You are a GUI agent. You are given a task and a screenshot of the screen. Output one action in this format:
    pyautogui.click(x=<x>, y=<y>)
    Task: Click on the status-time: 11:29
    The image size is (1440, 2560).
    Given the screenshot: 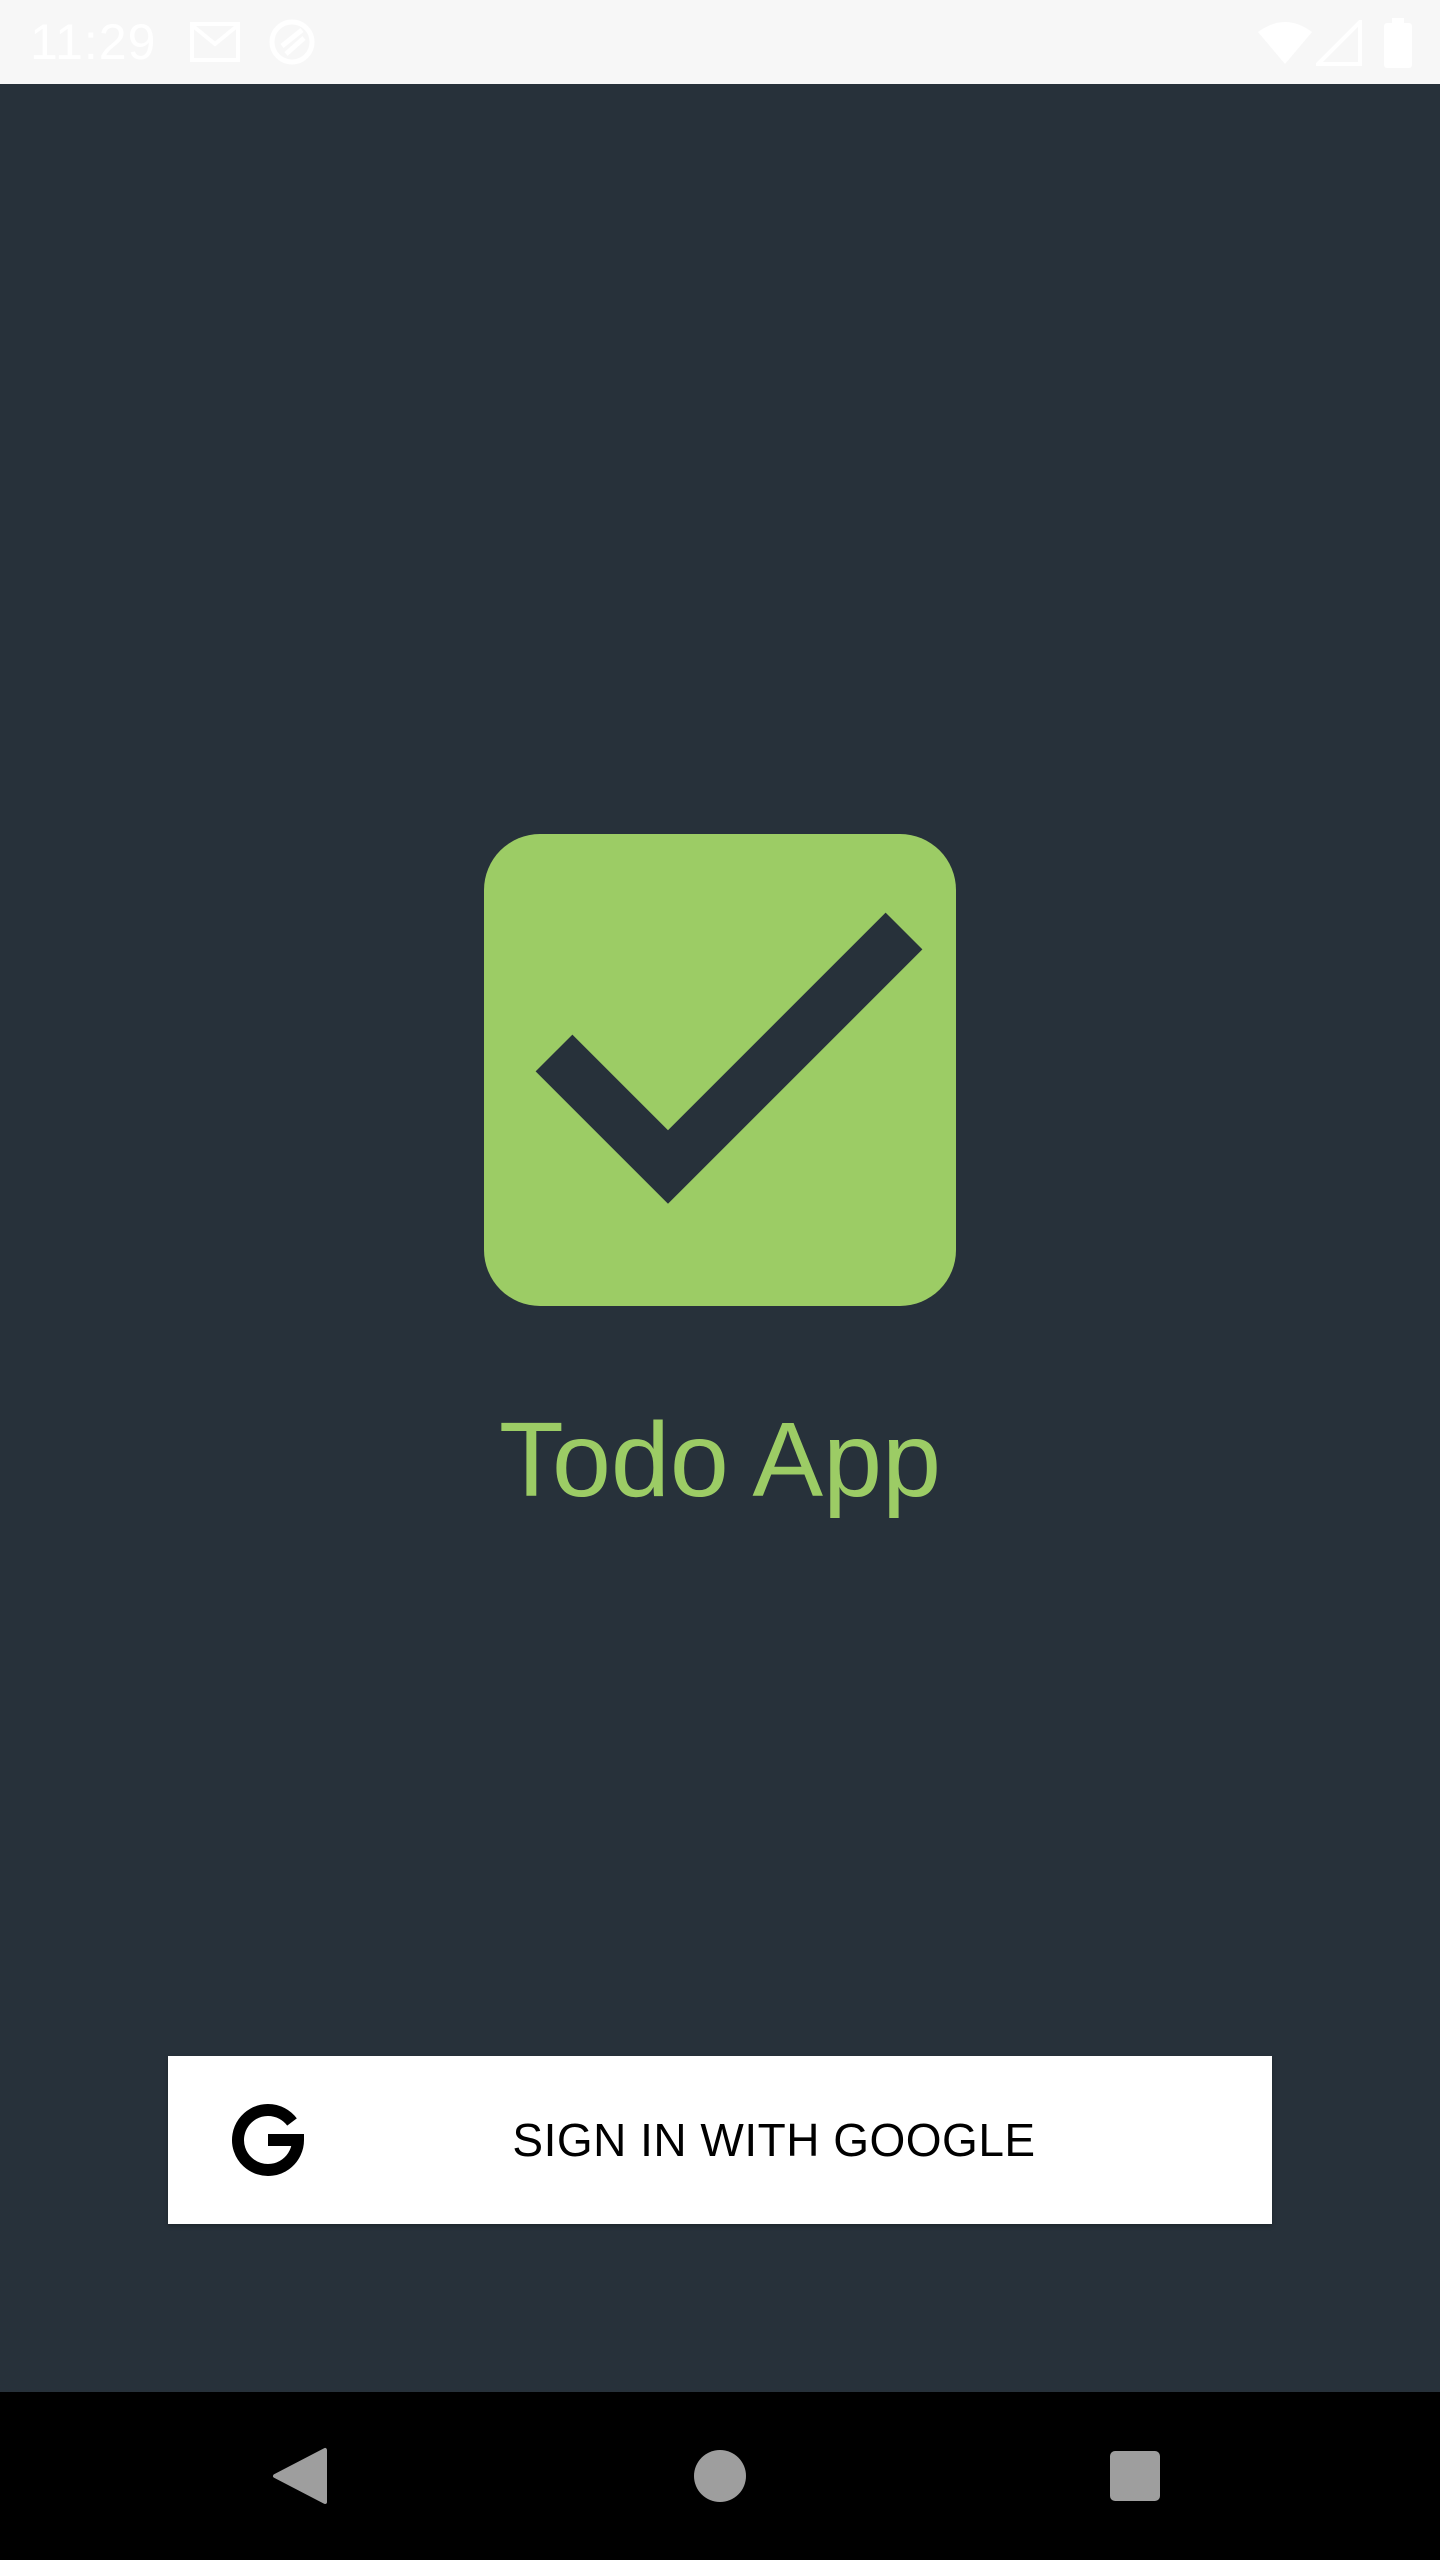 What is the action you would take?
    pyautogui.click(x=93, y=42)
    